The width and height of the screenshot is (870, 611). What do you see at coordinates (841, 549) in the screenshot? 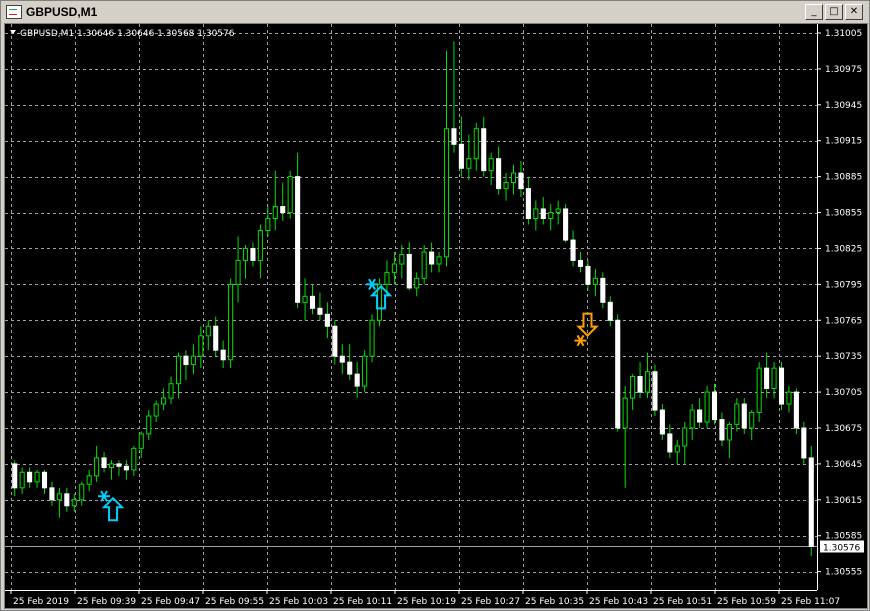
I see `current-price-label: 1.30576` at bounding box center [841, 549].